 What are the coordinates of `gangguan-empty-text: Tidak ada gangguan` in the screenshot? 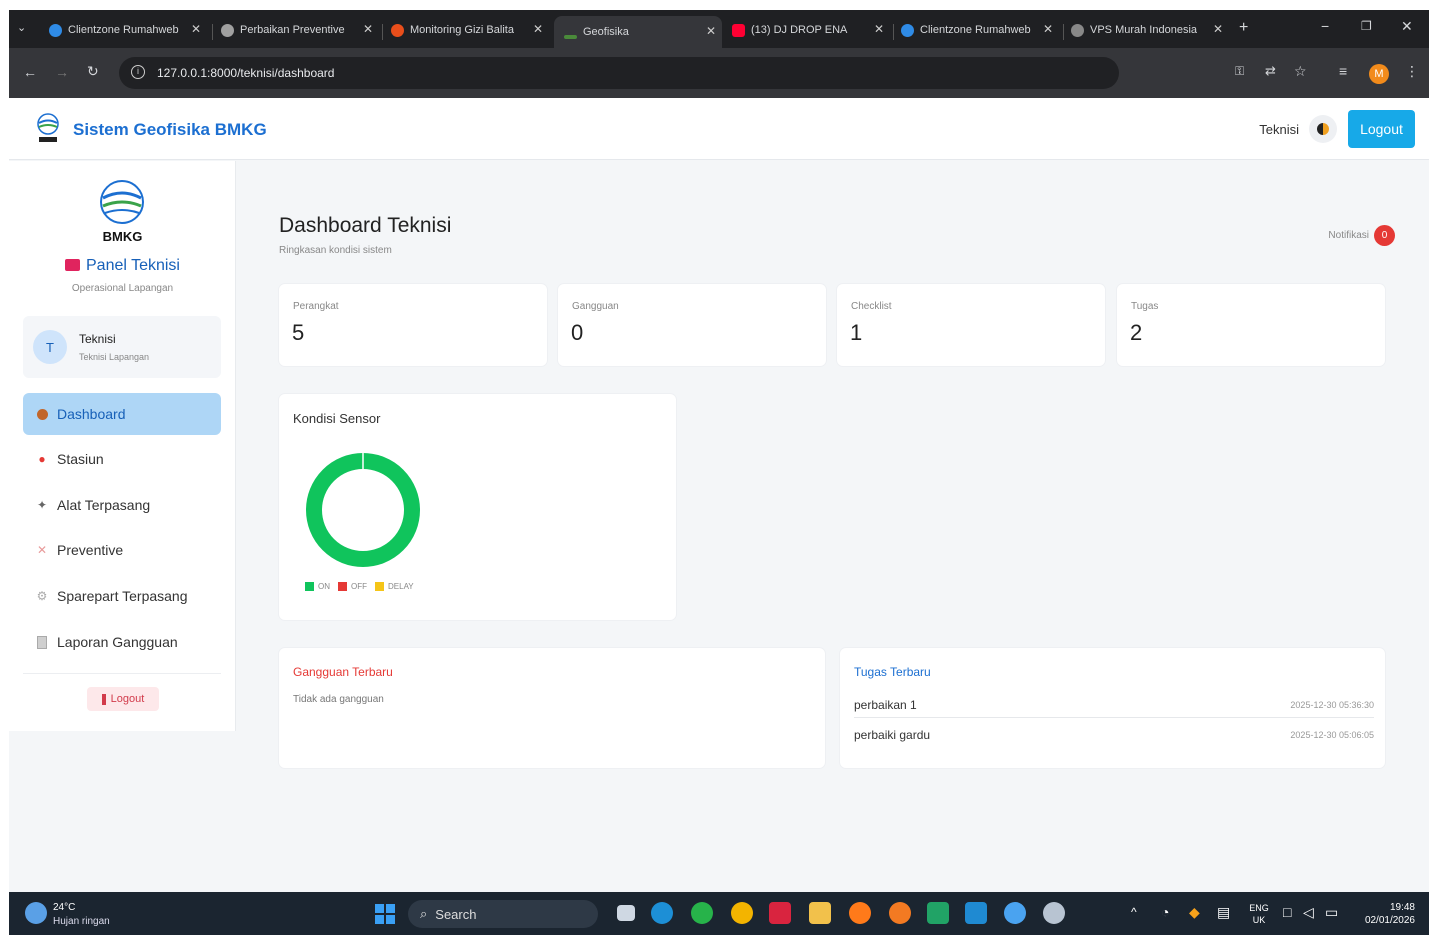 It's located at (338, 699).